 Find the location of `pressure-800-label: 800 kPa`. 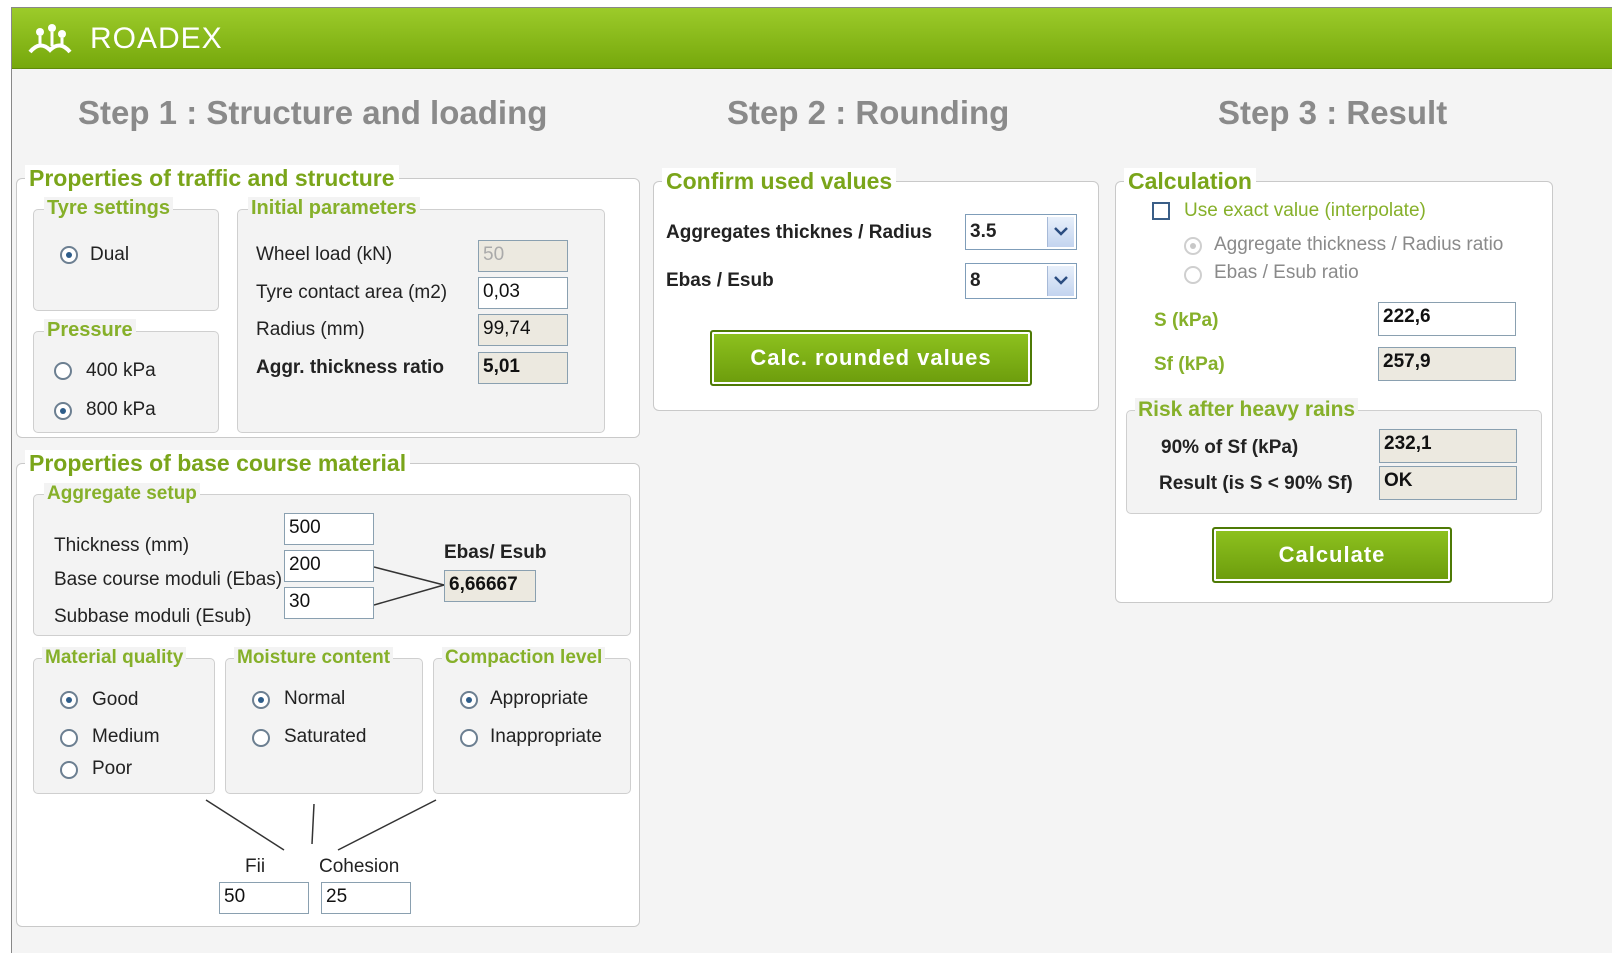

pressure-800-label: 800 kPa is located at coordinates (121, 409).